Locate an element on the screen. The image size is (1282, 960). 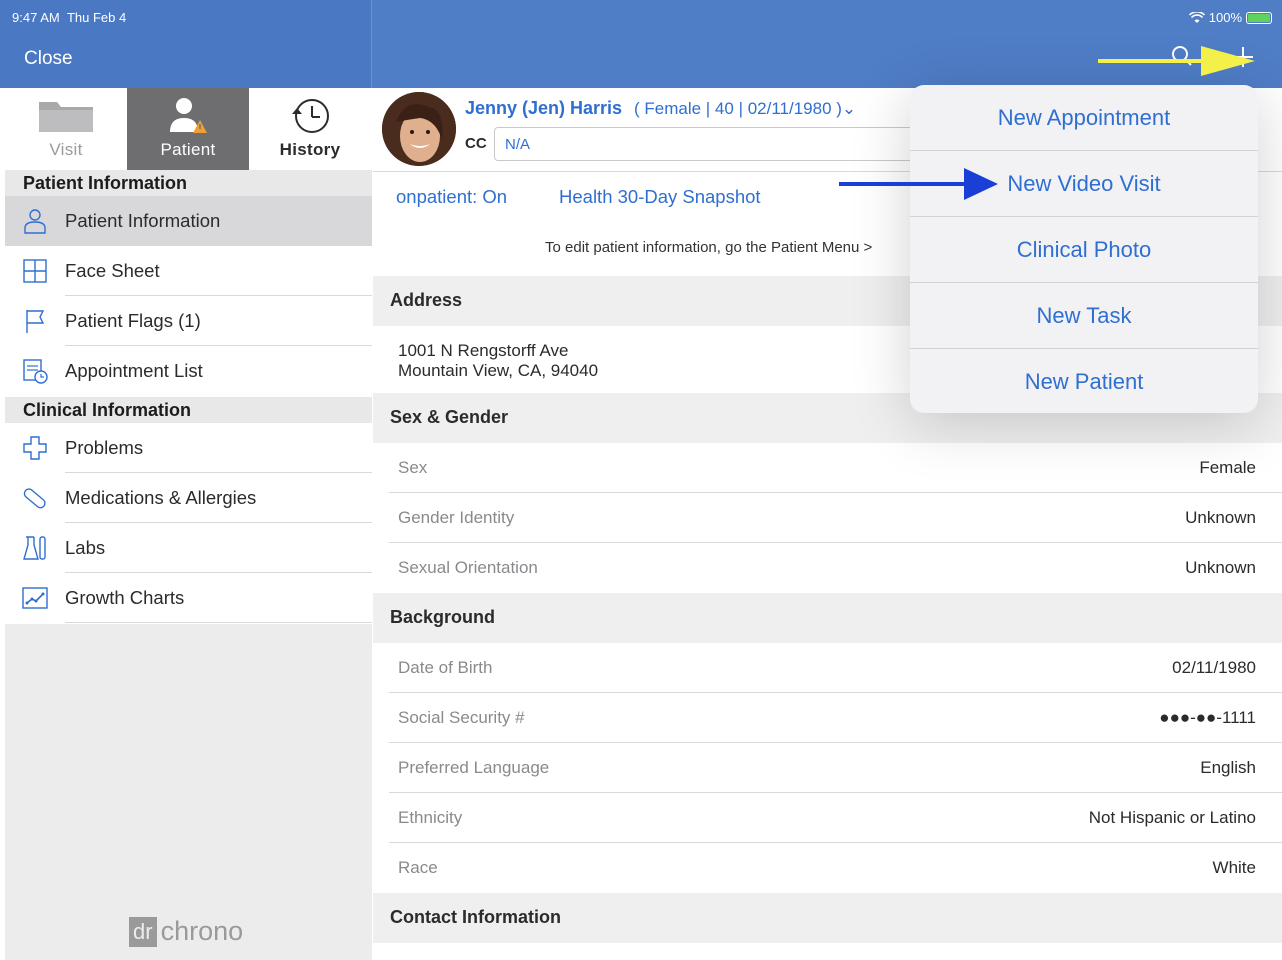
section-clinical-information: Clinical Information is located at coordinates (188, 410).